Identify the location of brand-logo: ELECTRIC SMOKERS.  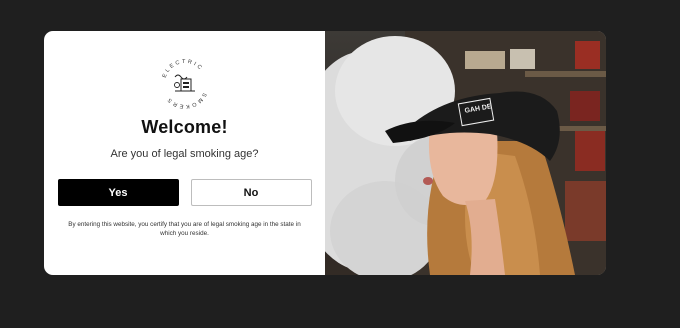
(185, 83).